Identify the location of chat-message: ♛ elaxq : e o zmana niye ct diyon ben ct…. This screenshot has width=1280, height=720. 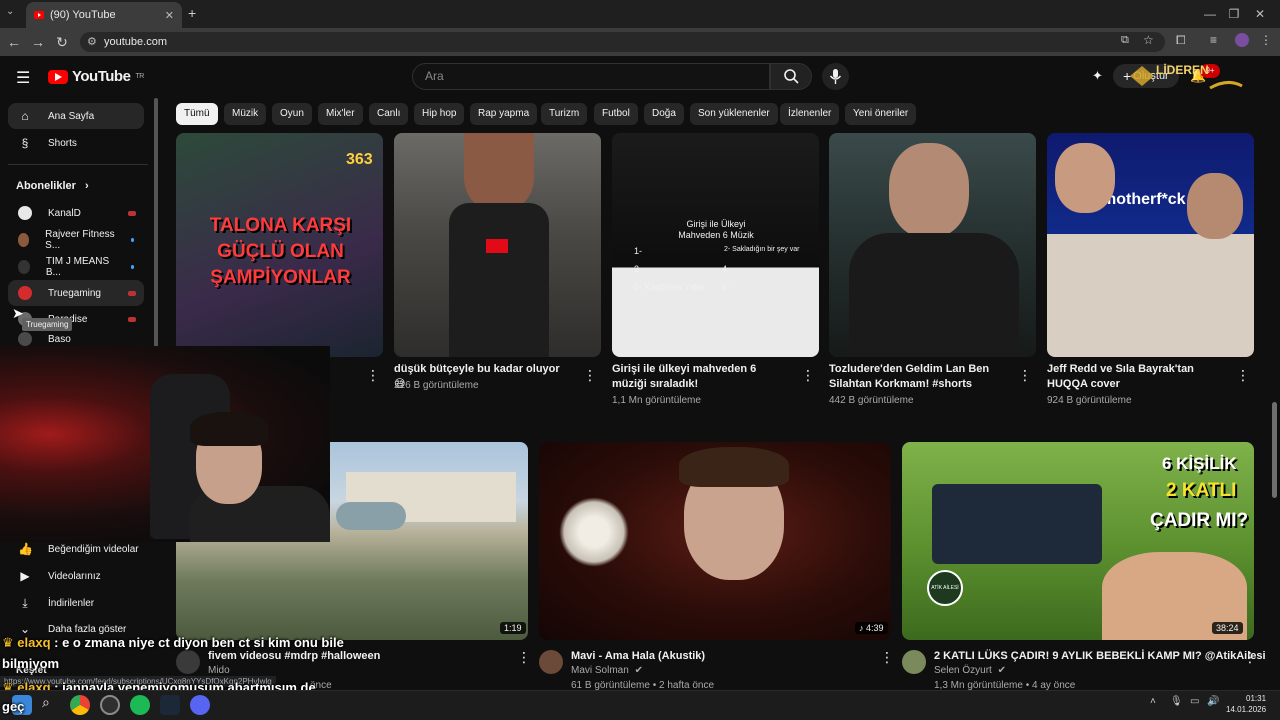
(173, 643).